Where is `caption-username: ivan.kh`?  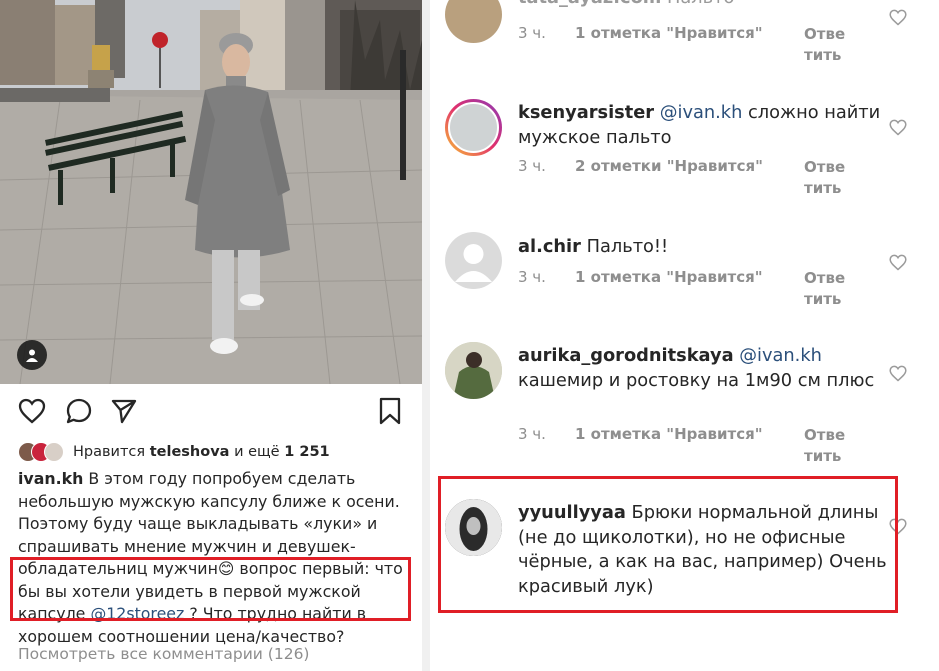 caption-username: ivan.kh is located at coordinates (50, 478).